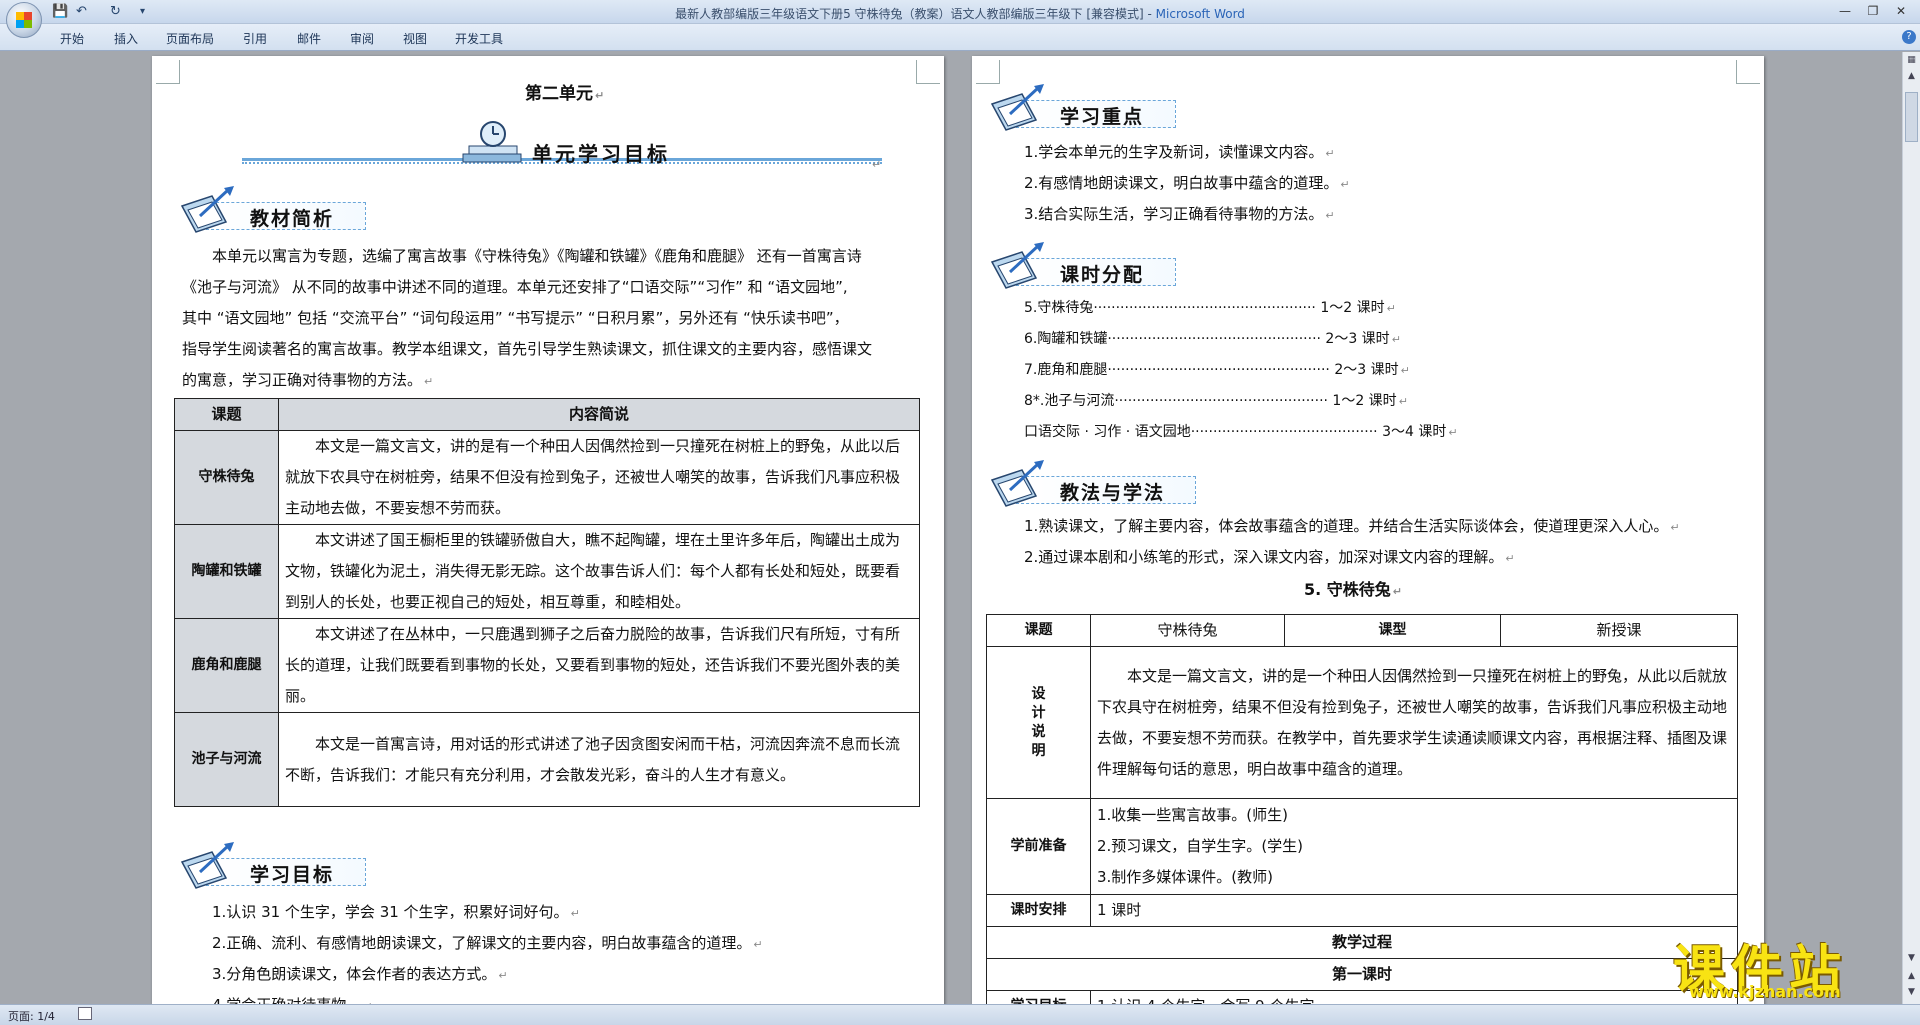  I want to click on plan-first-lesson: 第一课时, so click(1362, 974).